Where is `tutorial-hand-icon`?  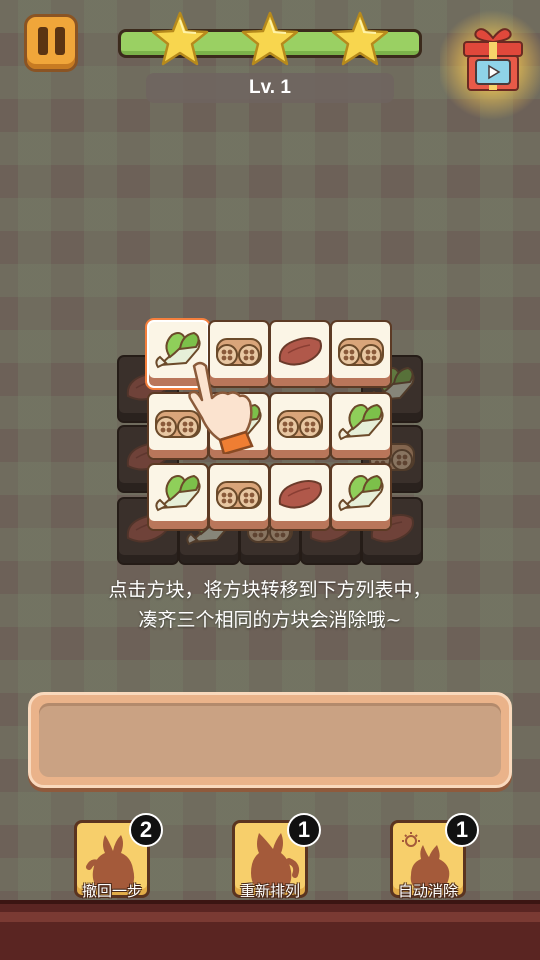 tutorial-hand-icon is located at coordinates (221, 407).